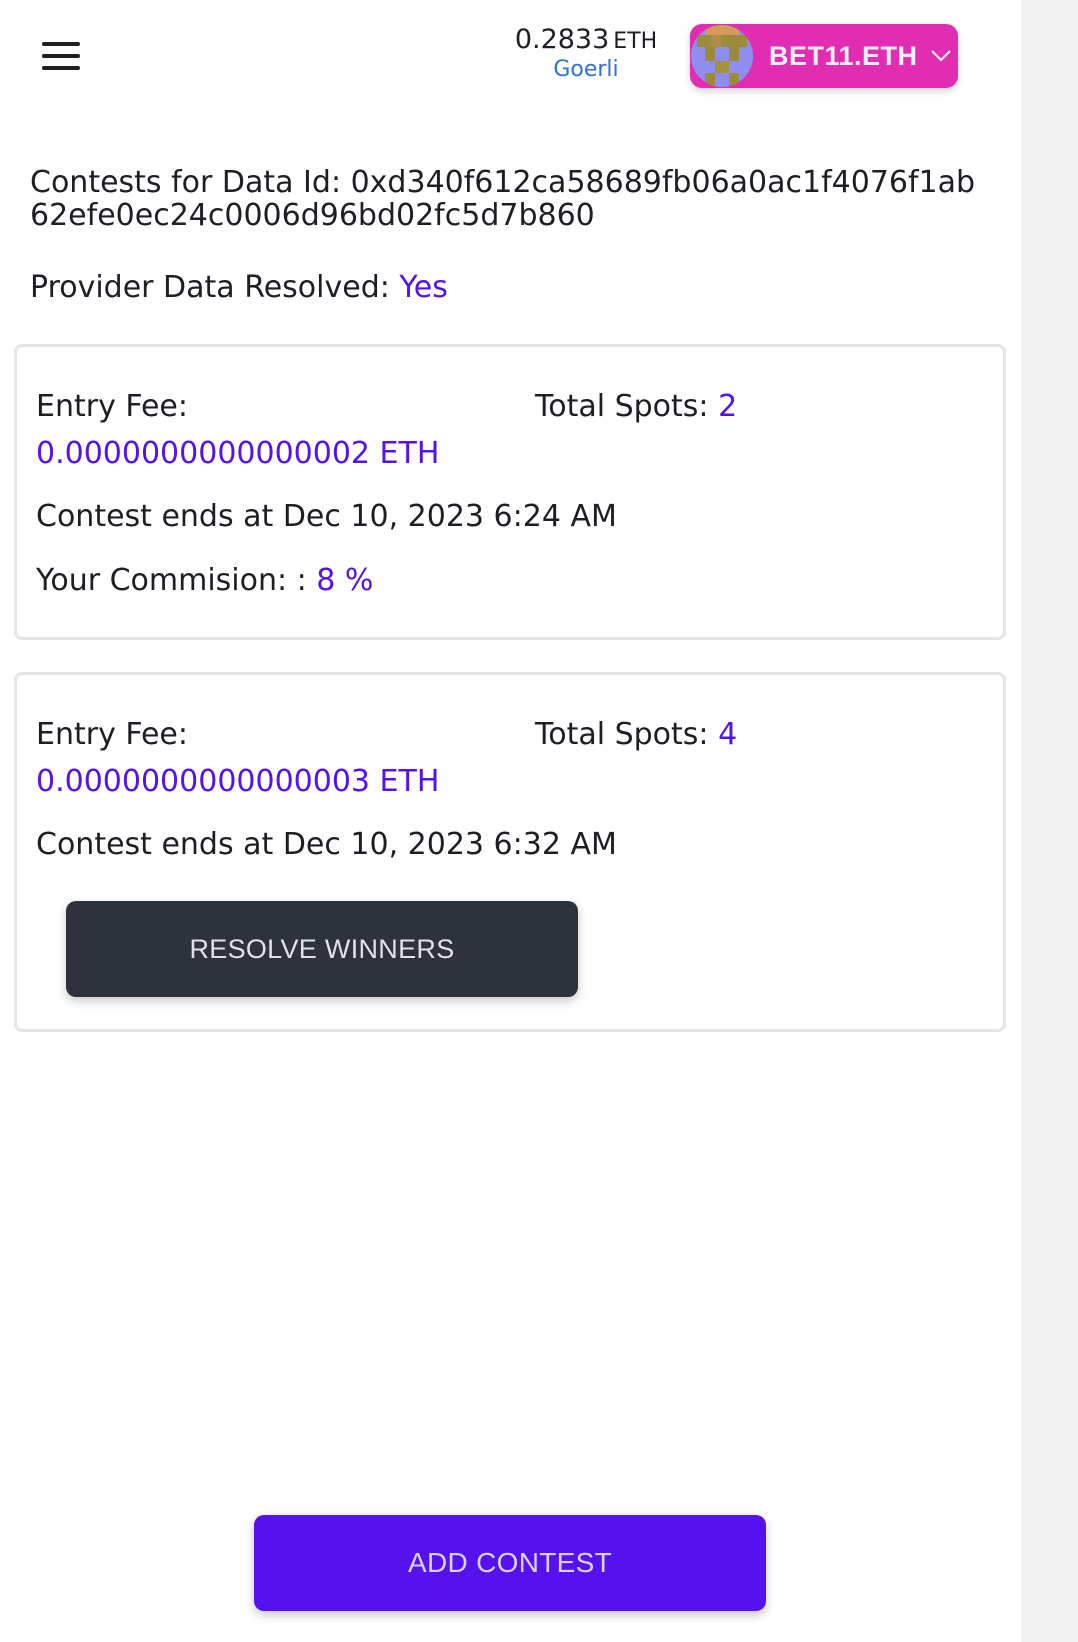 The height and width of the screenshot is (1642, 1078). I want to click on hamburger-menu-icon, so click(61, 56).